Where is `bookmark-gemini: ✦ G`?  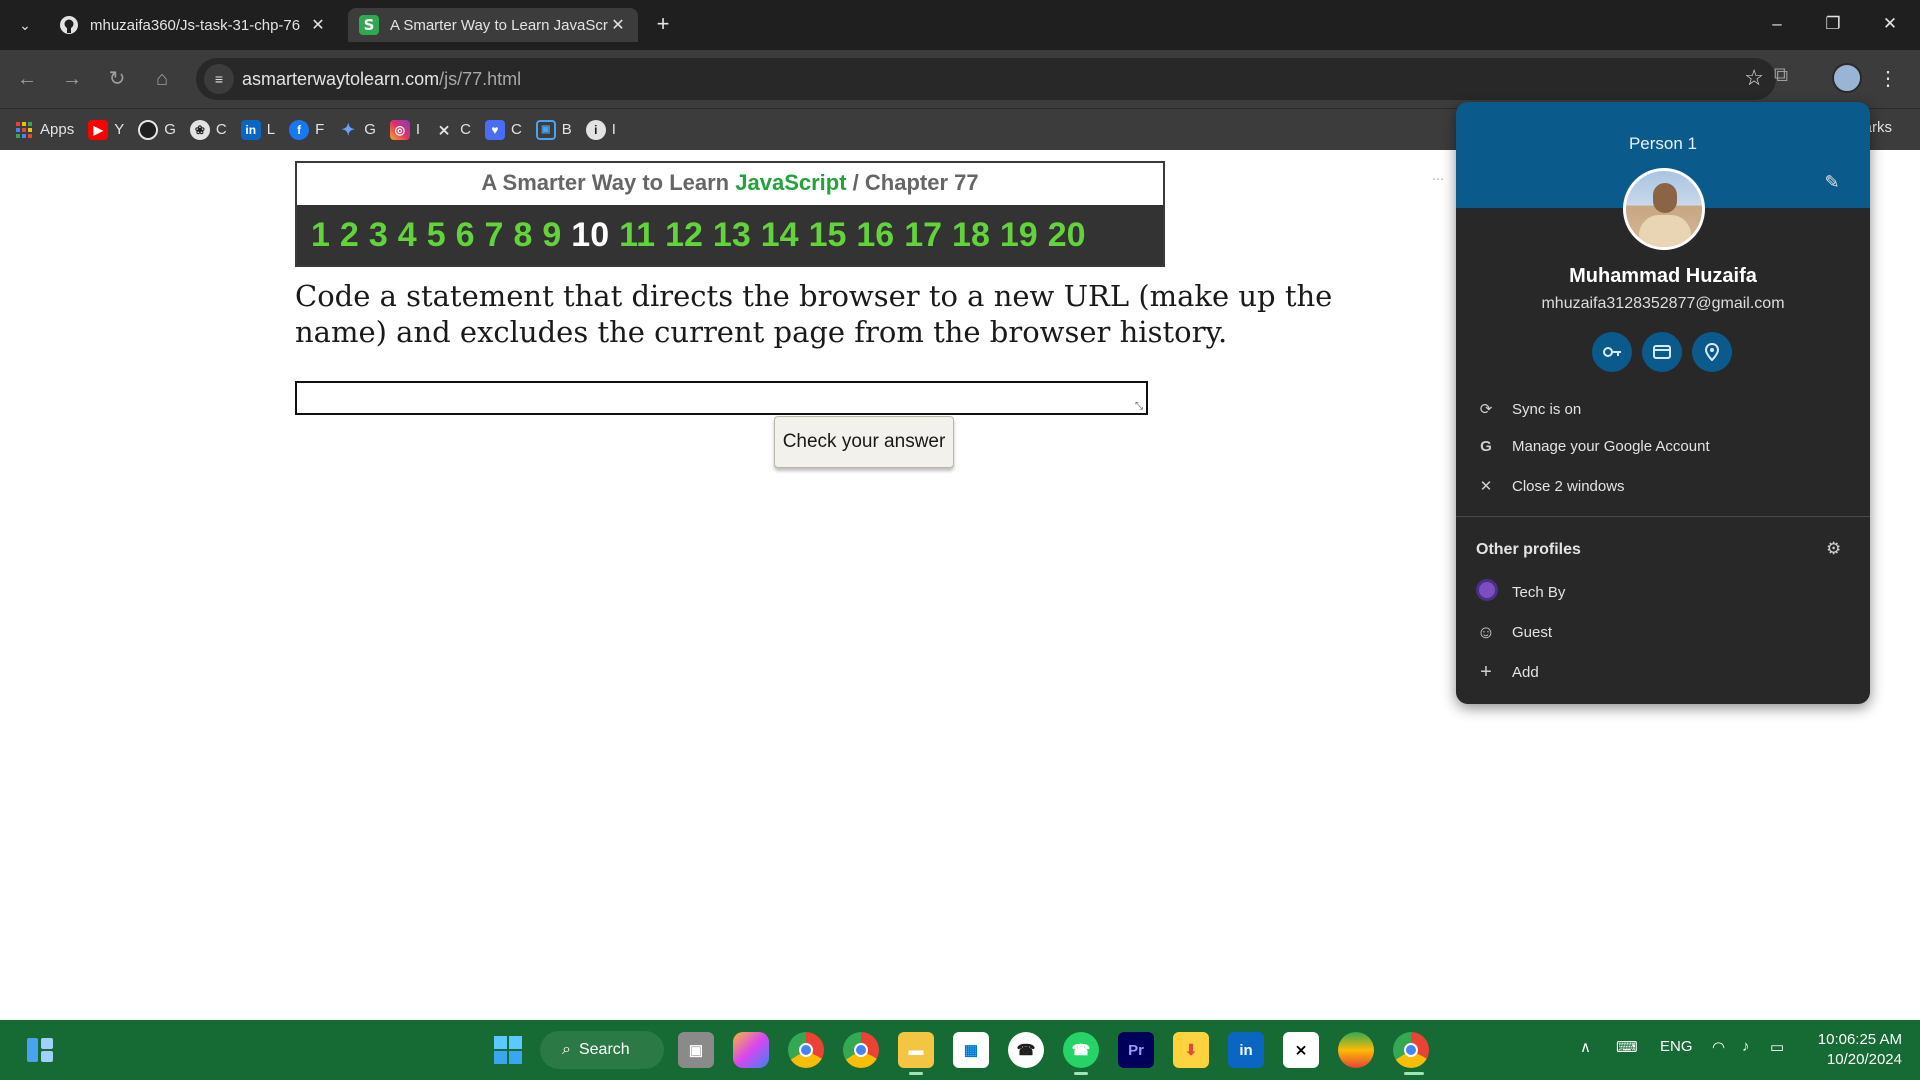 bookmark-gemini: ✦ G is located at coordinates (357, 130).